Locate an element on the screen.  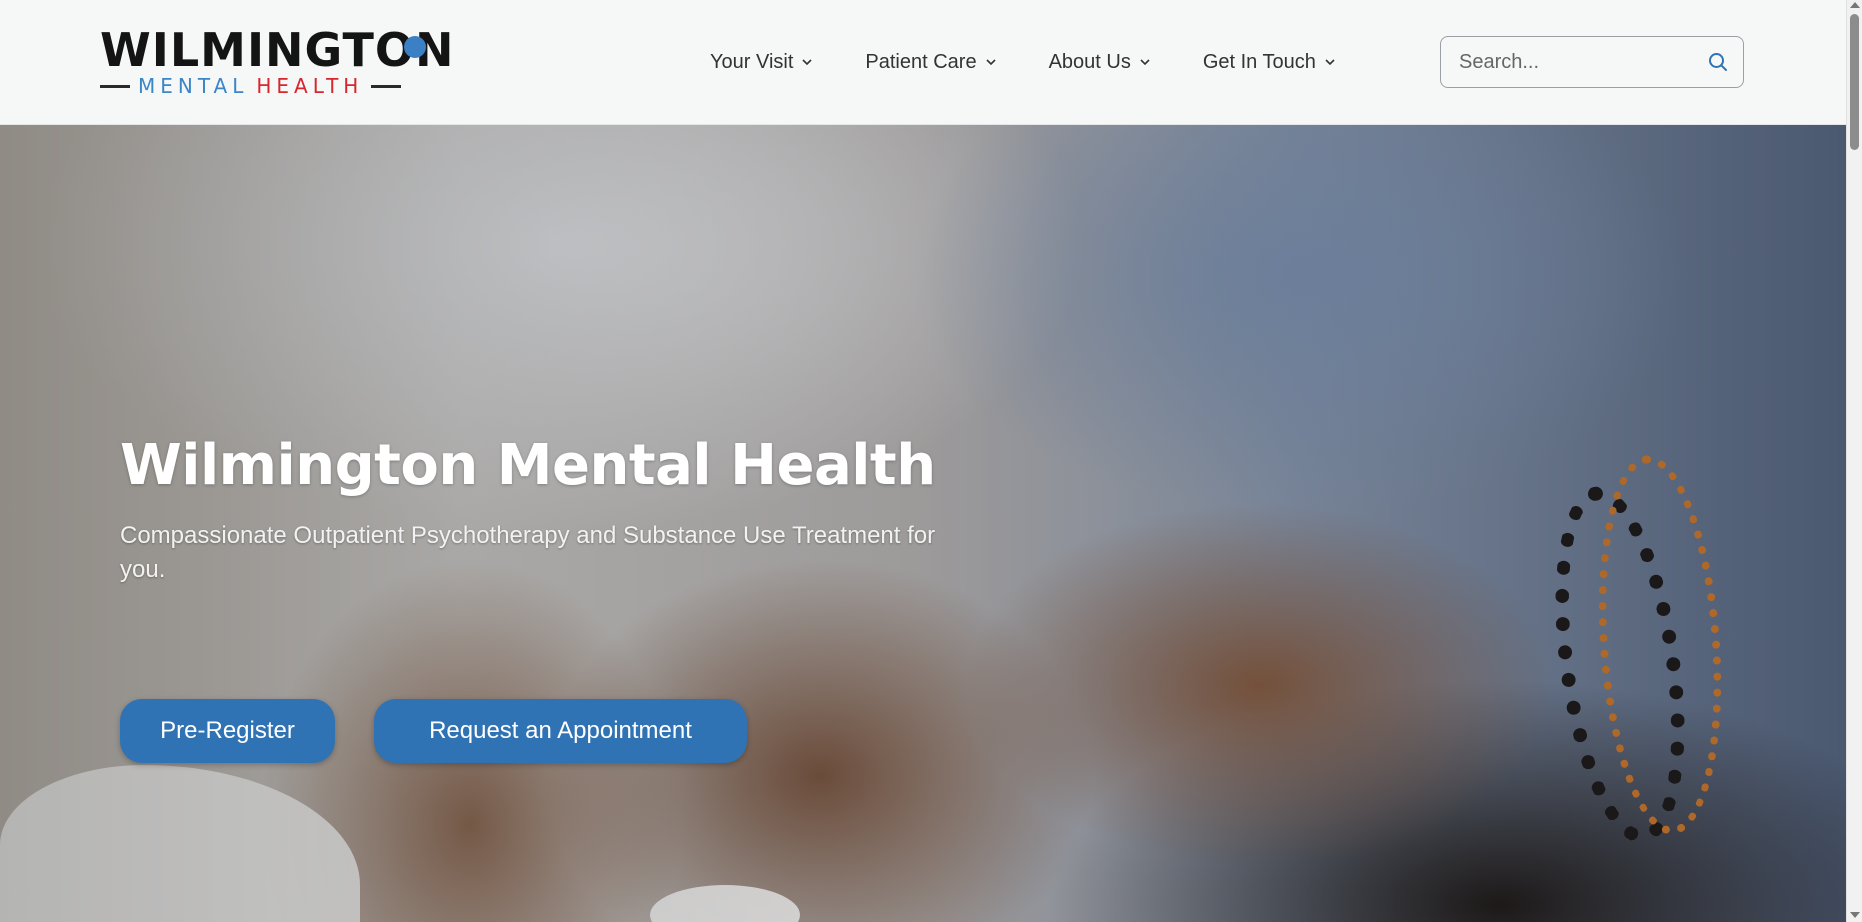
page-scrollbar is located at coordinates (1854, 461).